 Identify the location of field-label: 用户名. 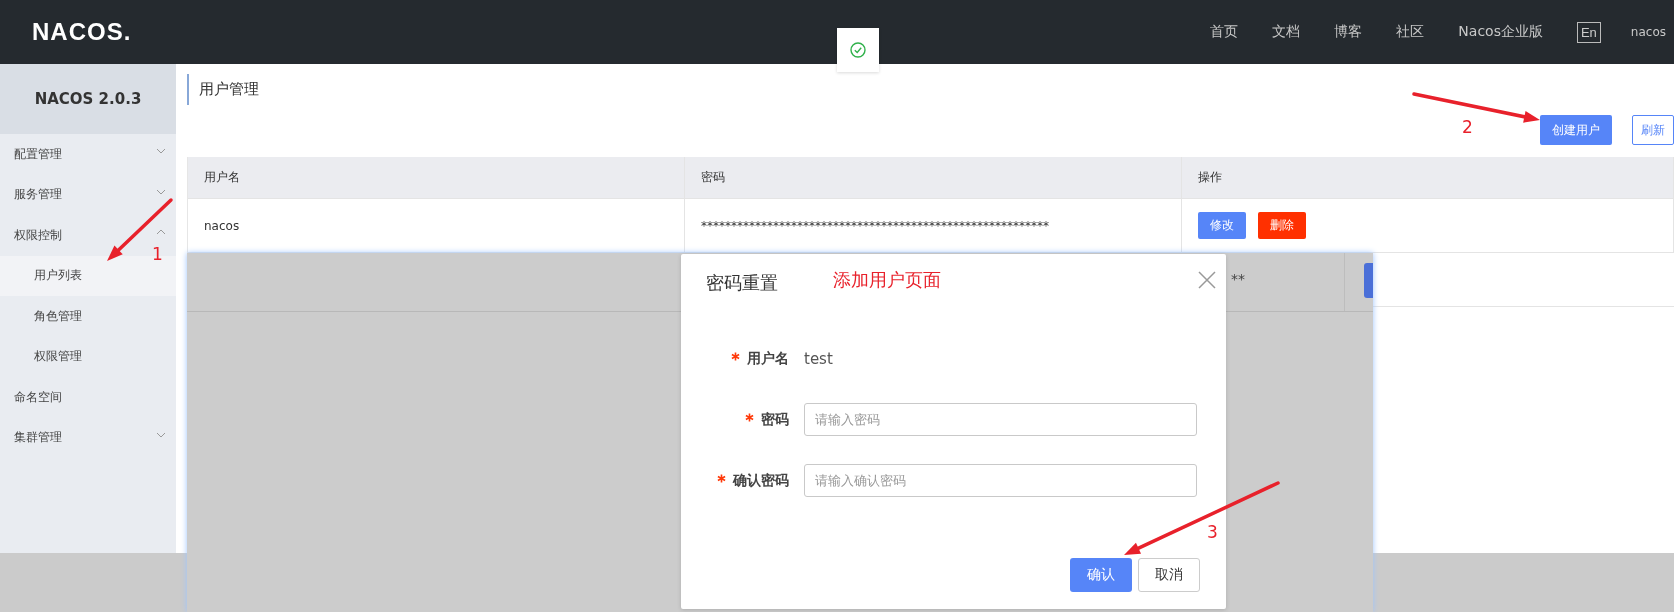
(768, 358).